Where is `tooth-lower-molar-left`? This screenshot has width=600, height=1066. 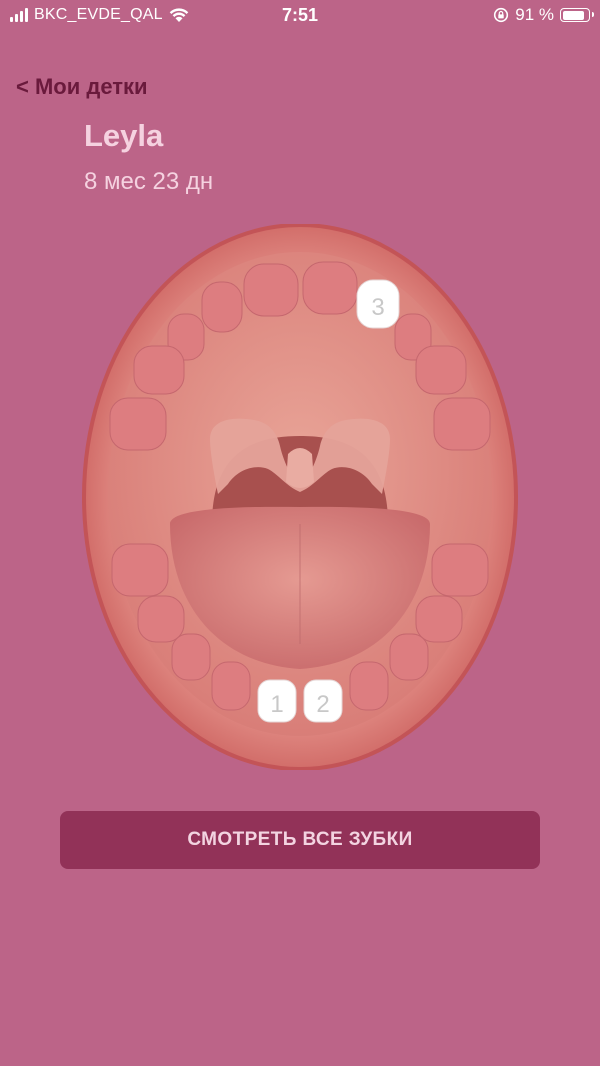
tooth-lower-molar-left is located at coordinates (140, 570).